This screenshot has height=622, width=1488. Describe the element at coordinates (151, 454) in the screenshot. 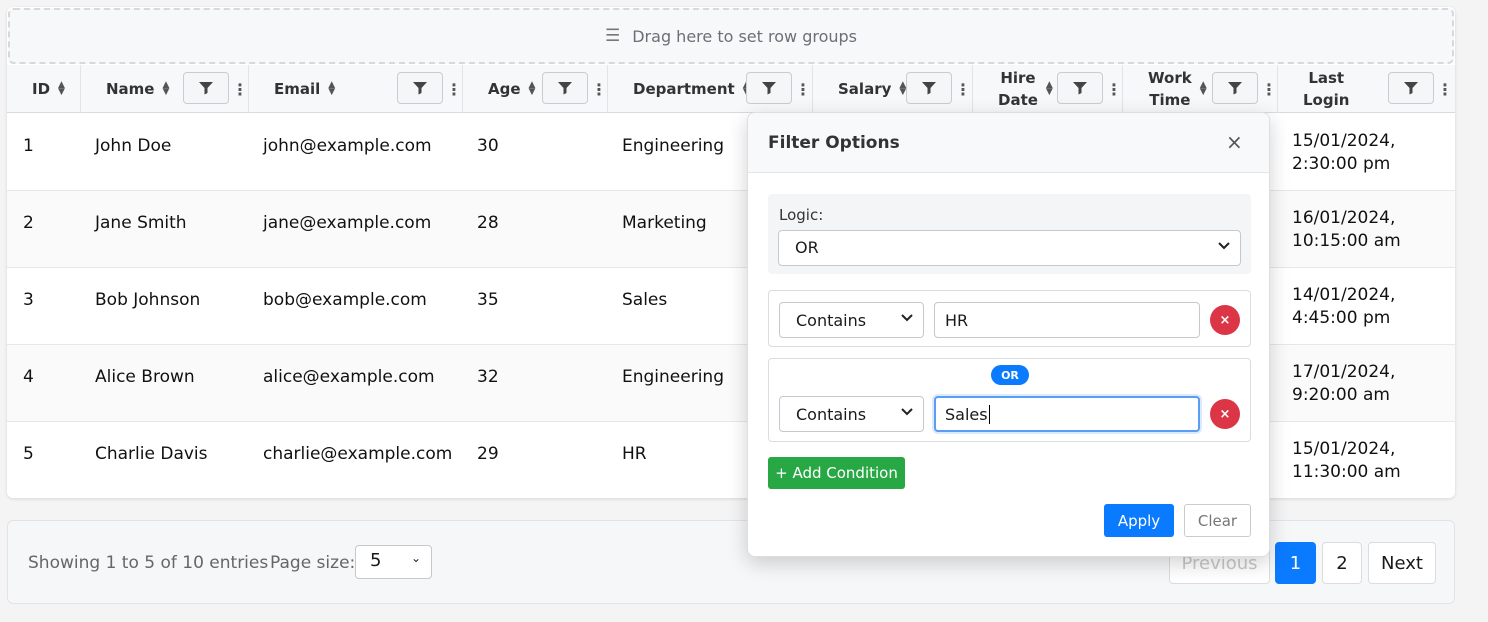

I see `cell-name: Charlie Davis` at that location.